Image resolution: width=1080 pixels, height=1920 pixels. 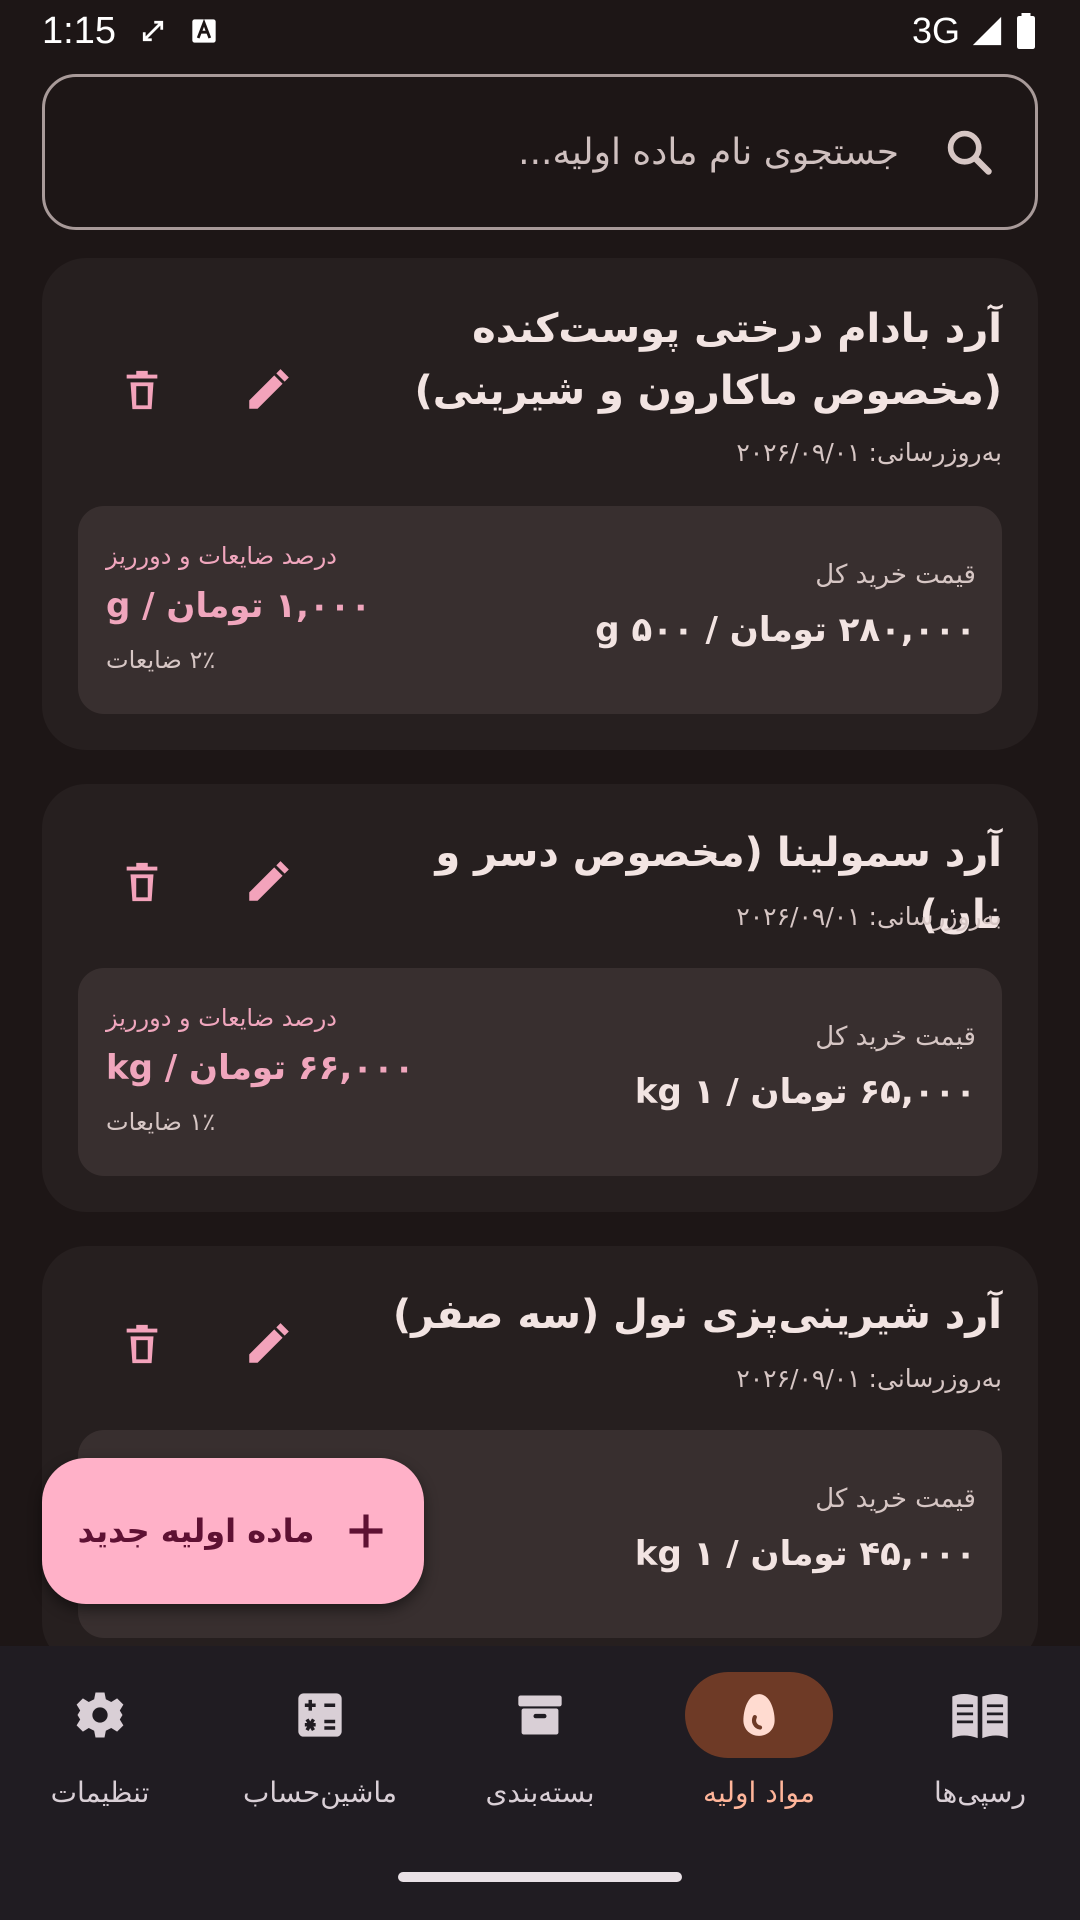 What do you see at coordinates (976, 1762) in the screenshot?
I see `nav-item-recipes: رسپی‌ها` at bounding box center [976, 1762].